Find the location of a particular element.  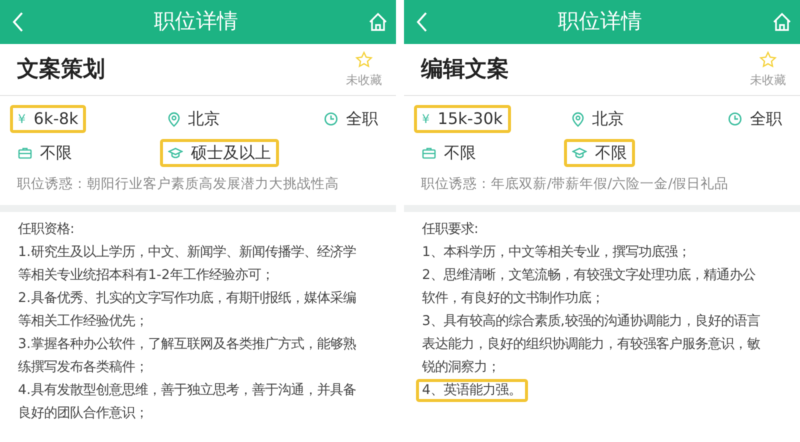

requirement-text: 1.研究生及以上学历，中文、新闻学、新闻传播学、经济学 is located at coordinates (187, 253).